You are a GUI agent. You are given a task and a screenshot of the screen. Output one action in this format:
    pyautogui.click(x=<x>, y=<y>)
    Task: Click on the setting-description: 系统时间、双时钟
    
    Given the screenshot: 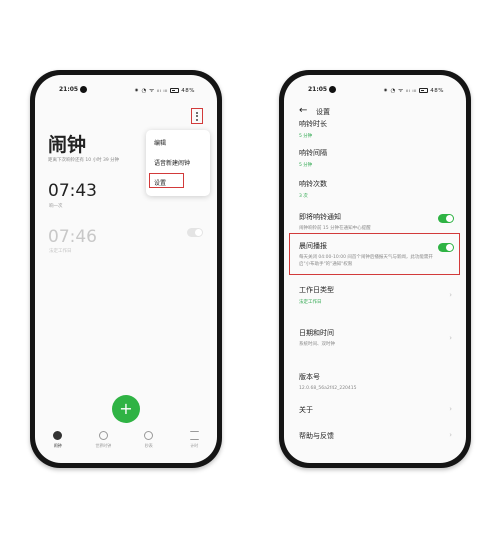 What is the action you would take?
    pyautogui.click(x=317, y=344)
    